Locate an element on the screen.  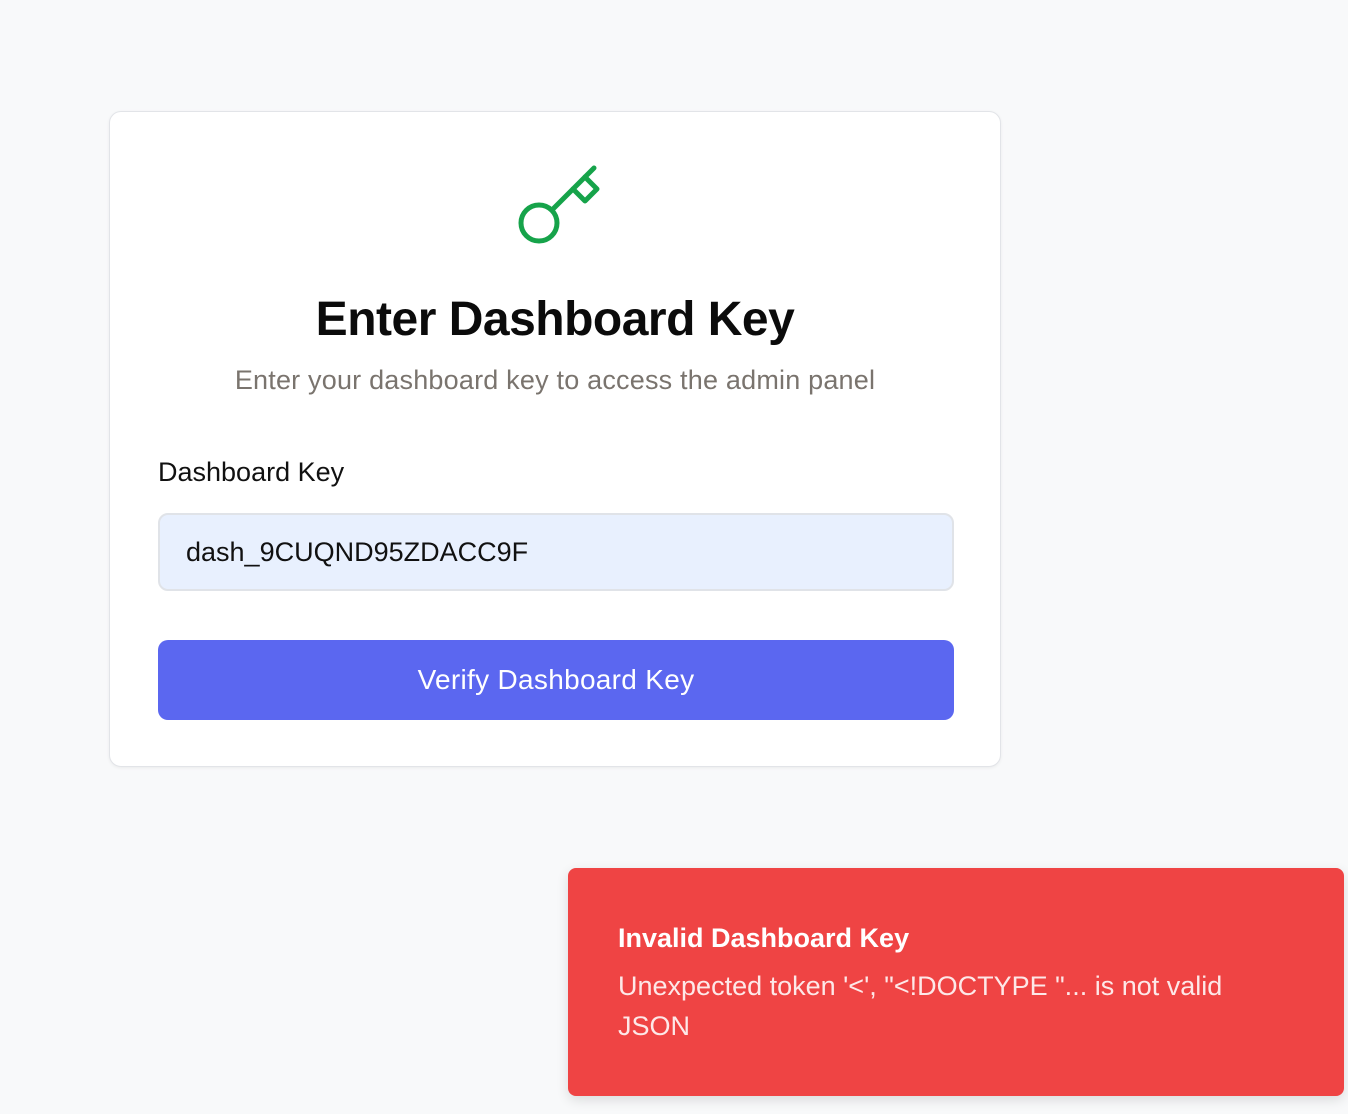
dashboard-key-input is located at coordinates (556, 552).